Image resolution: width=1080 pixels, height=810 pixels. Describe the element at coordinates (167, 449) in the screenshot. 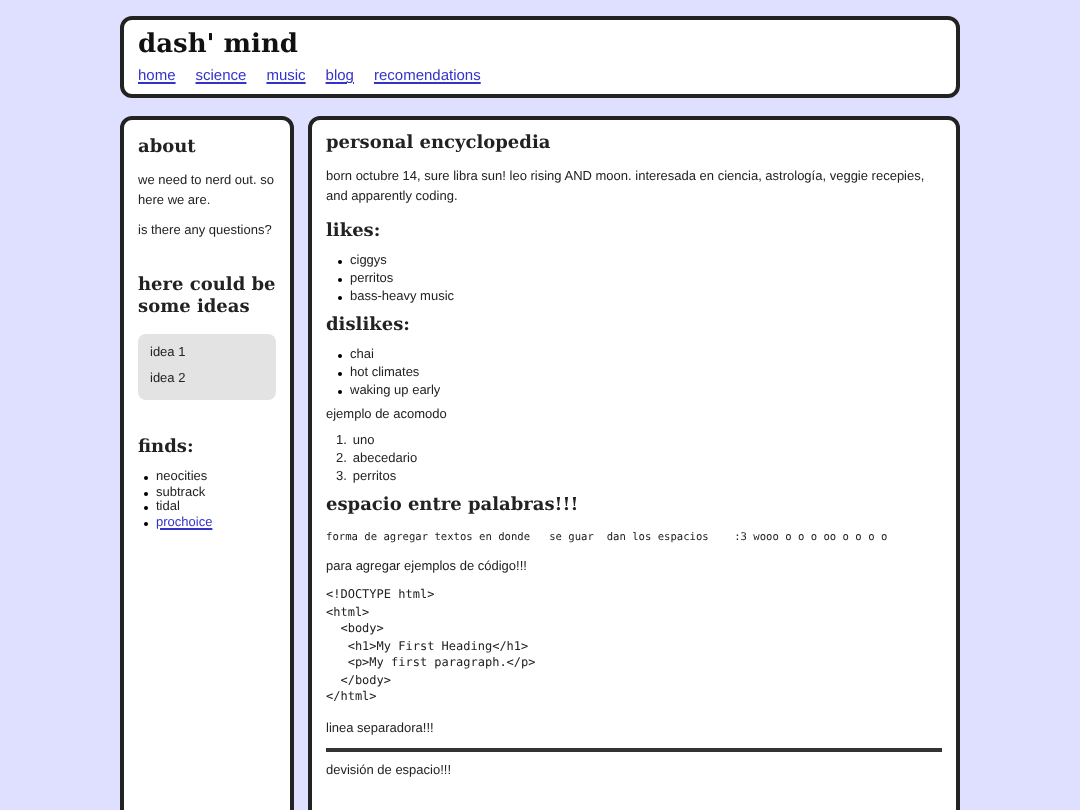

I see `section-heading: finds:` at that location.